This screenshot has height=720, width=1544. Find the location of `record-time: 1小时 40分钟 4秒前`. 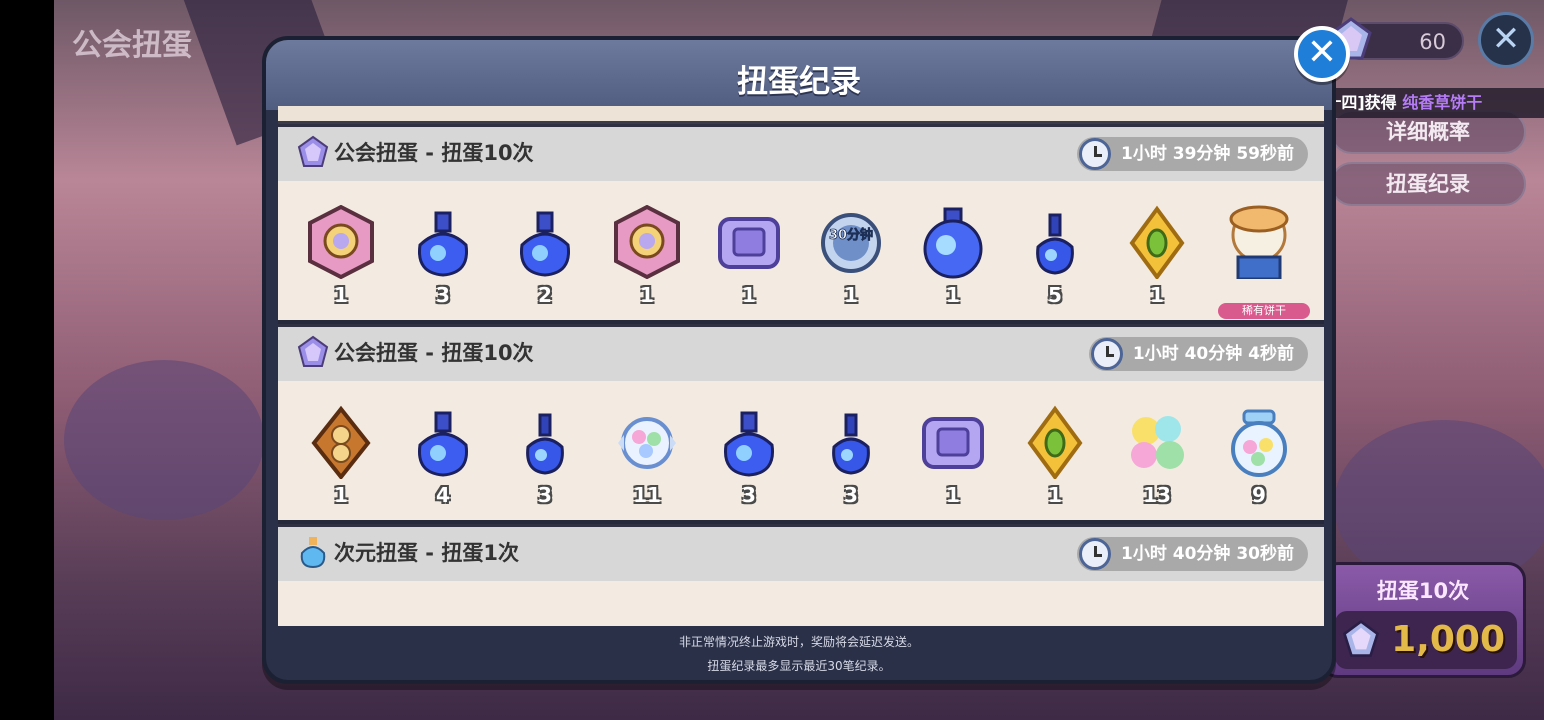

record-time: 1小时 40分钟 4秒前 is located at coordinates (1213, 354).